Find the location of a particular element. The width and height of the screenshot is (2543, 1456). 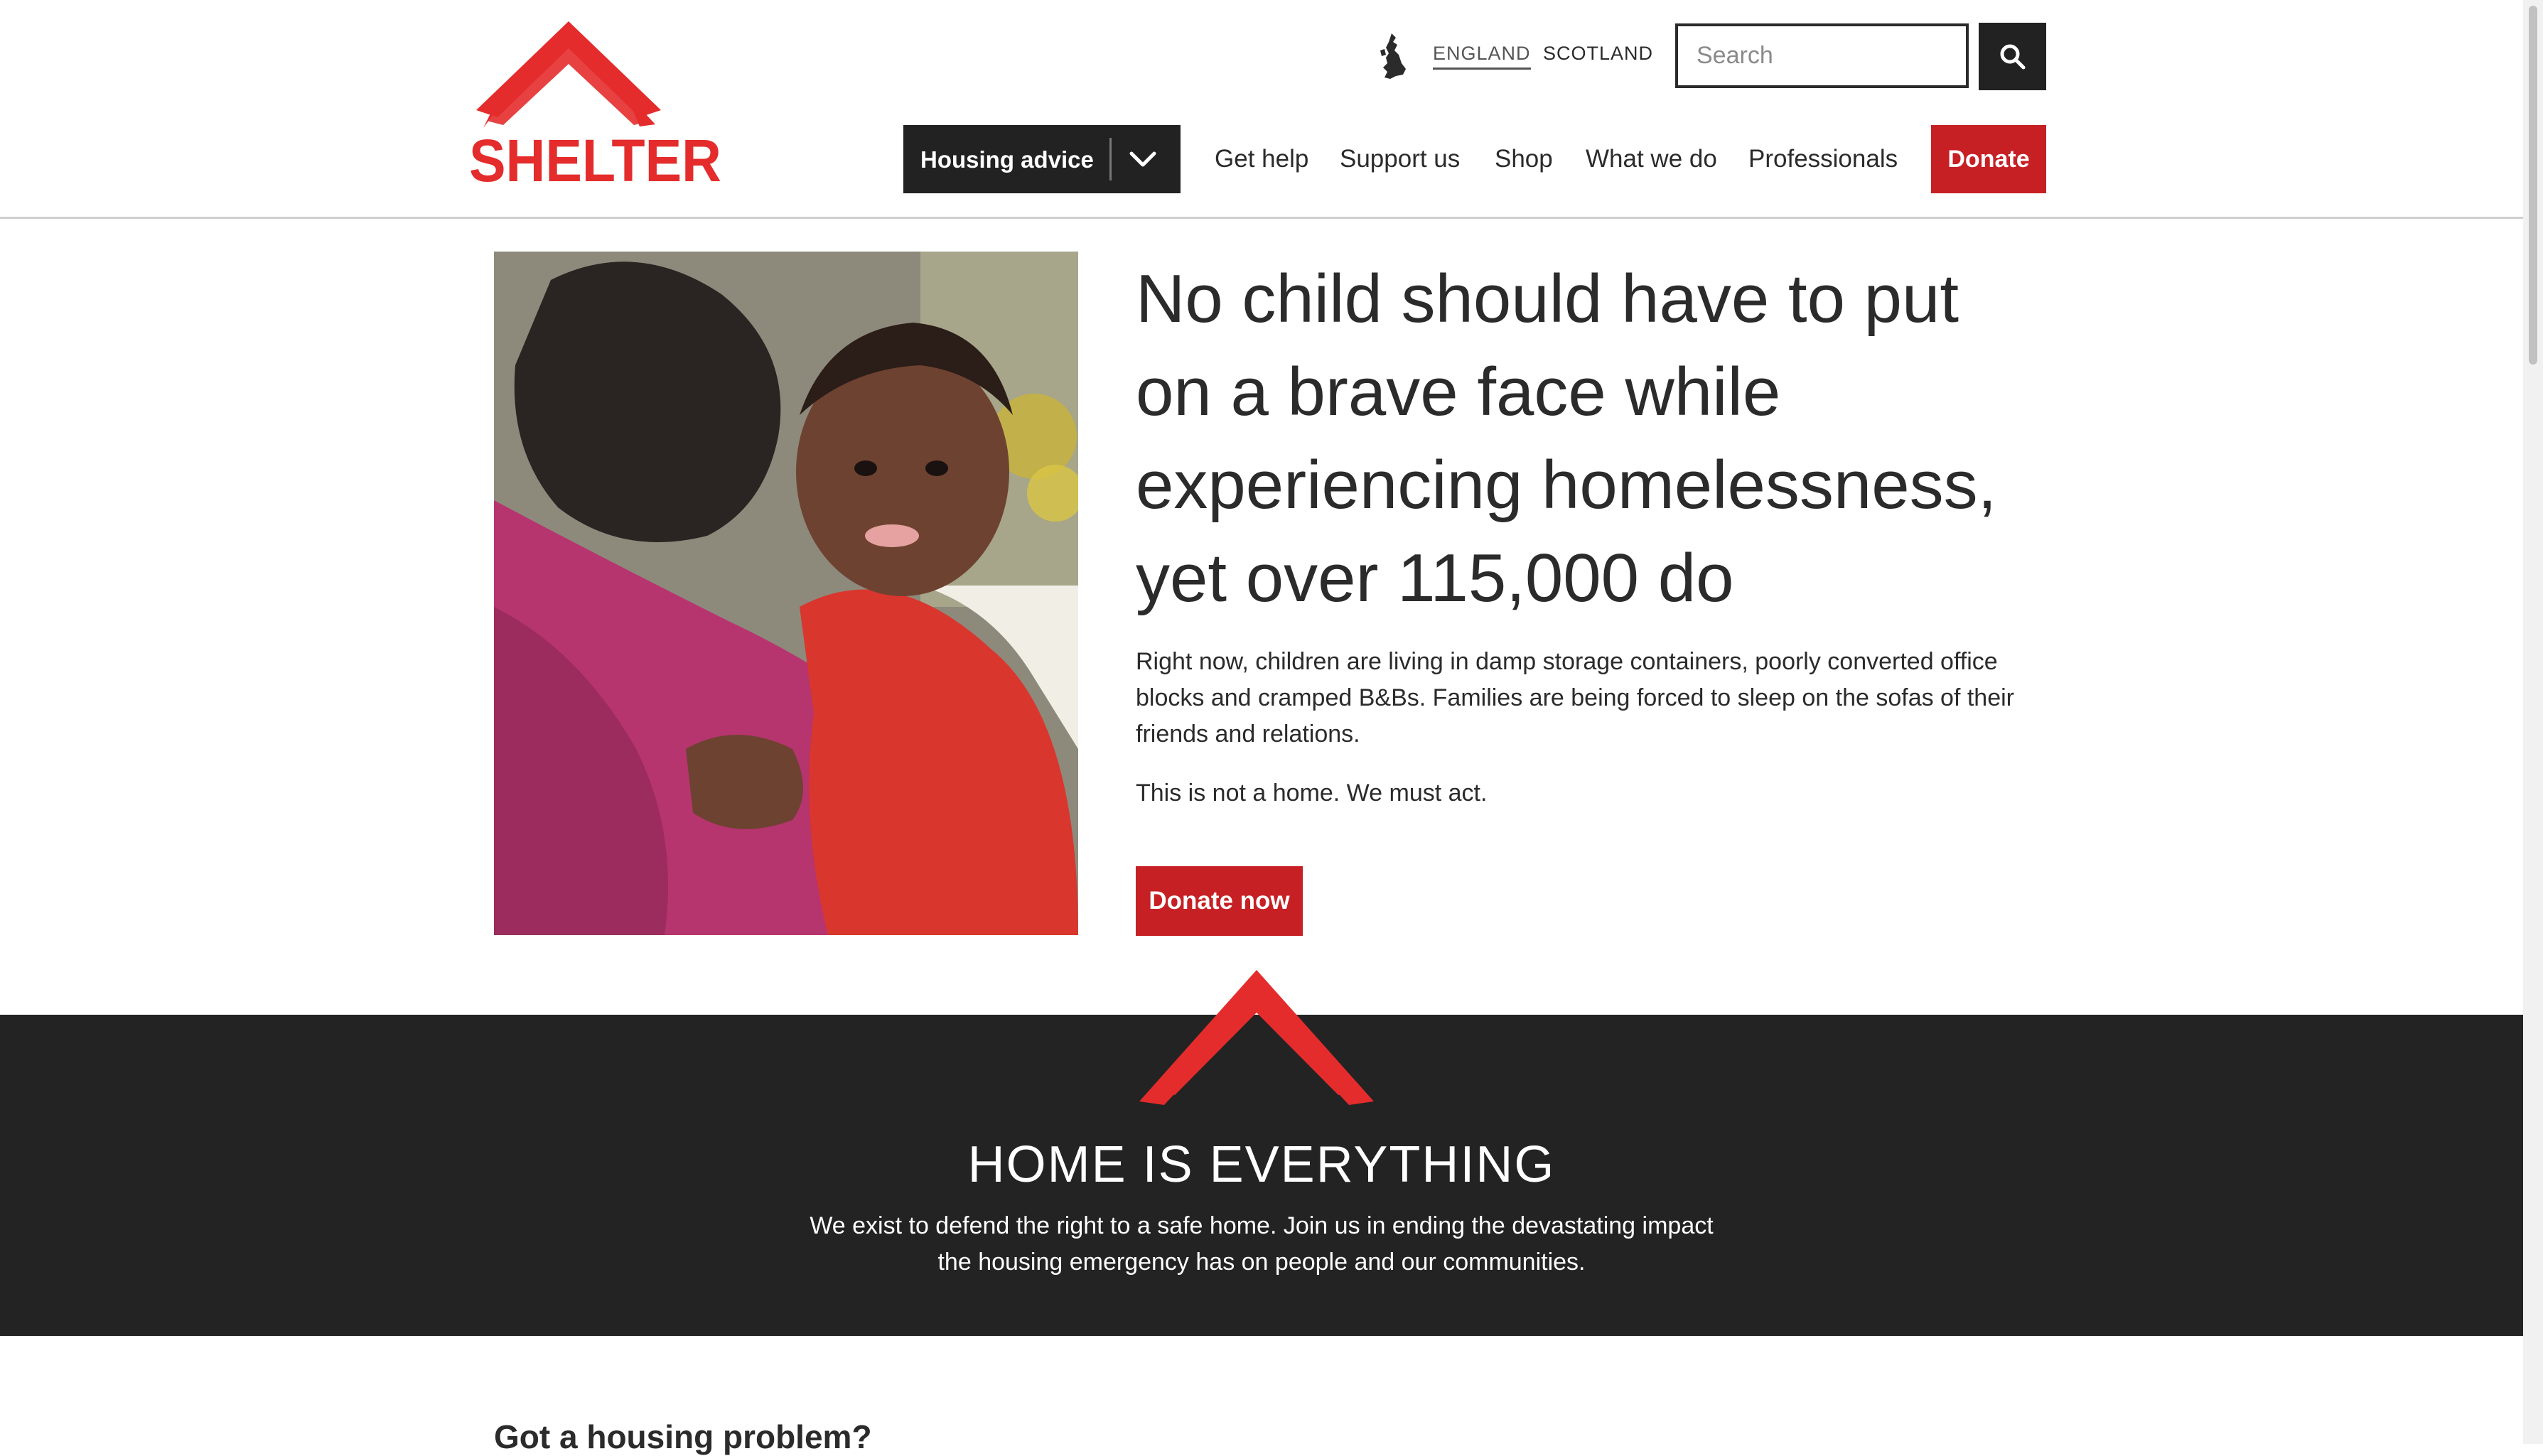

search-input is located at coordinates (1822, 56).